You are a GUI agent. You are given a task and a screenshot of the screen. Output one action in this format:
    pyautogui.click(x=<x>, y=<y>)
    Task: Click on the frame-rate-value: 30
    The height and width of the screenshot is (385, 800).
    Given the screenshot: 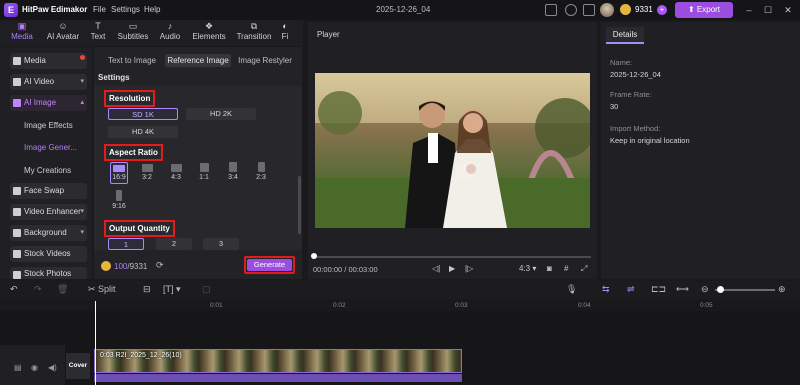 What is the action you would take?
    pyautogui.click(x=614, y=106)
    